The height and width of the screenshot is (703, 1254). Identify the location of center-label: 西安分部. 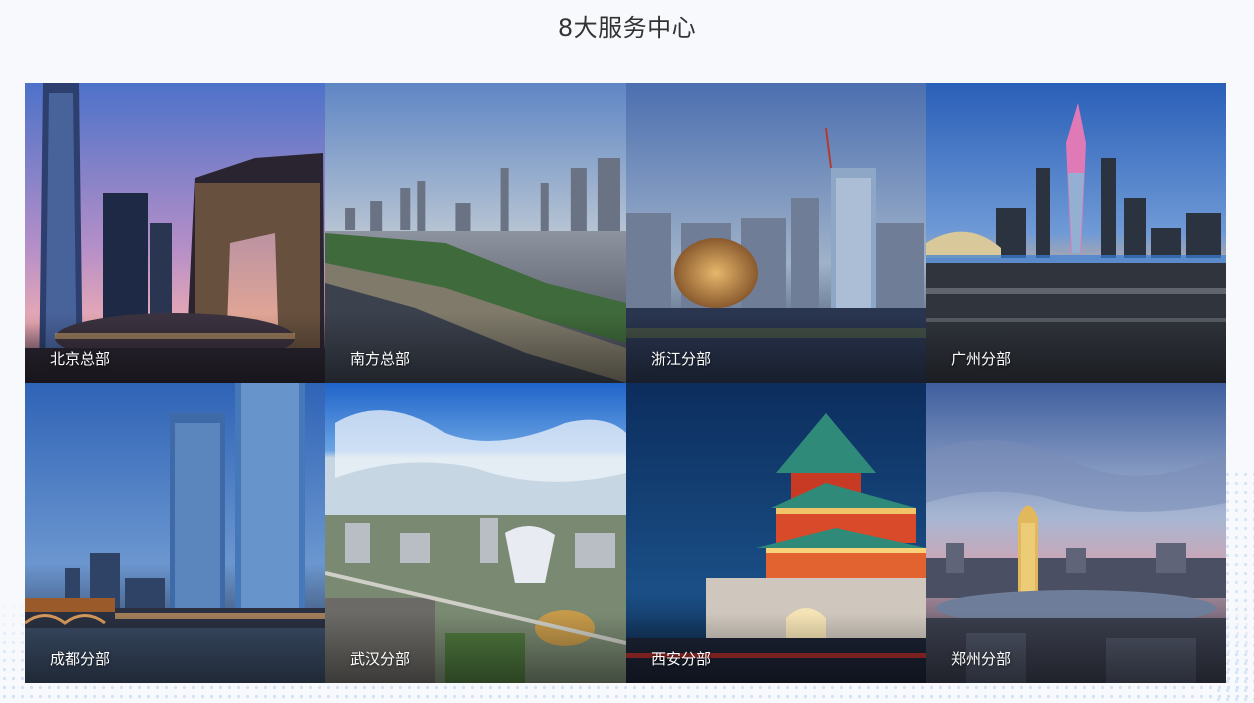
(681, 659).